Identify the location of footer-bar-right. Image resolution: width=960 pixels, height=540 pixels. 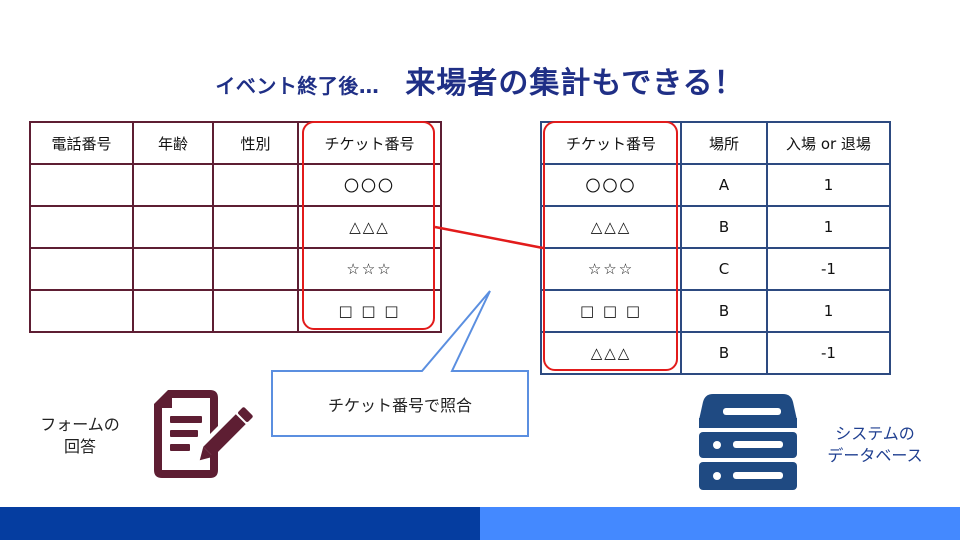
(720, 523).